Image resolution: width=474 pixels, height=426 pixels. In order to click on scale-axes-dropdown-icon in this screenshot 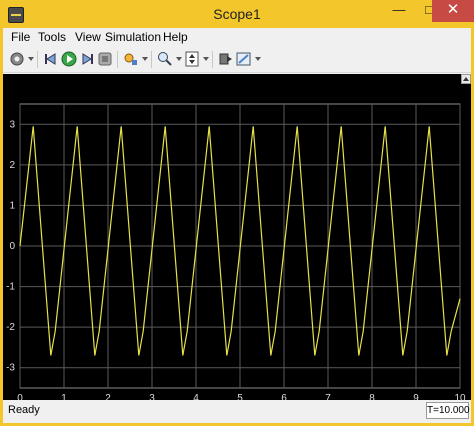, I will do `click(206, 59)`.